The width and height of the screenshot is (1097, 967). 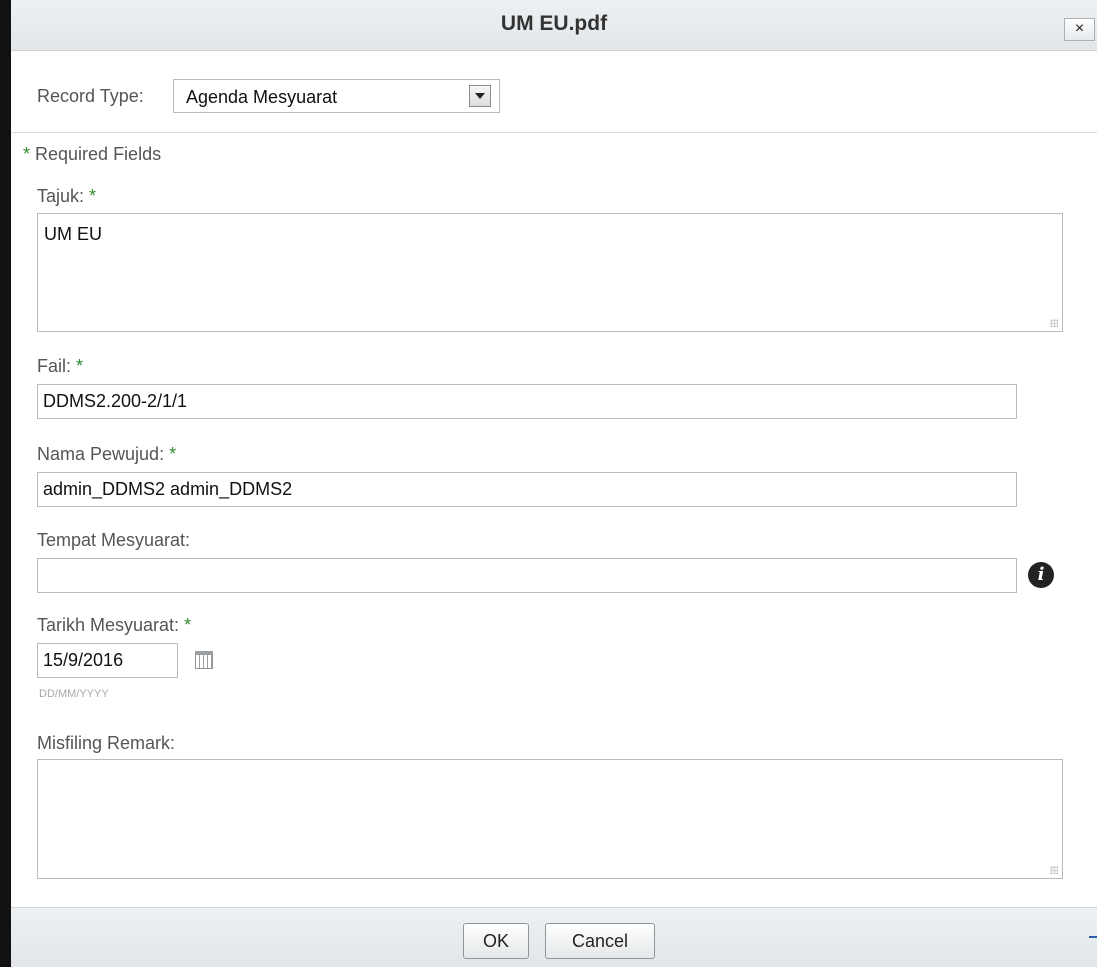 What do you see at coordinates (73, 234) in the screenshot?
I see `tajuk-value: UM EU` at bounding box center [73, 234].